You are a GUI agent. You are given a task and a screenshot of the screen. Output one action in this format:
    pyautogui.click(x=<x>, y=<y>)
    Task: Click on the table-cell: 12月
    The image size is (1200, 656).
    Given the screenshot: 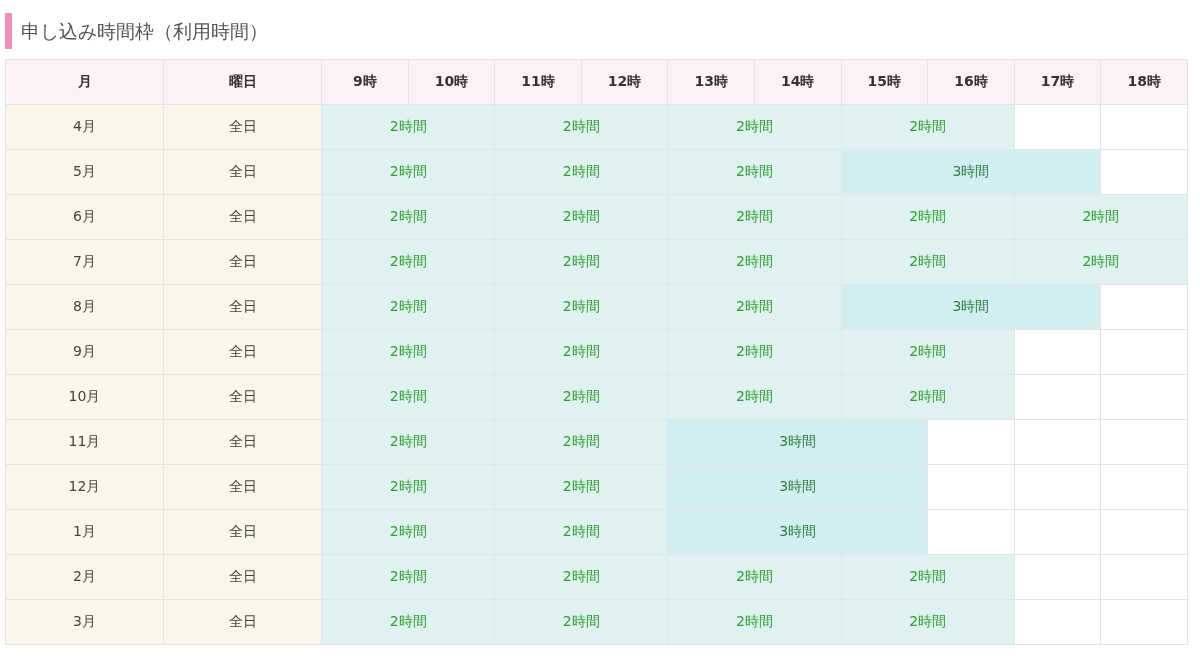 What is the action you would take?
    pyautogui.click(x=84, y=487)
    